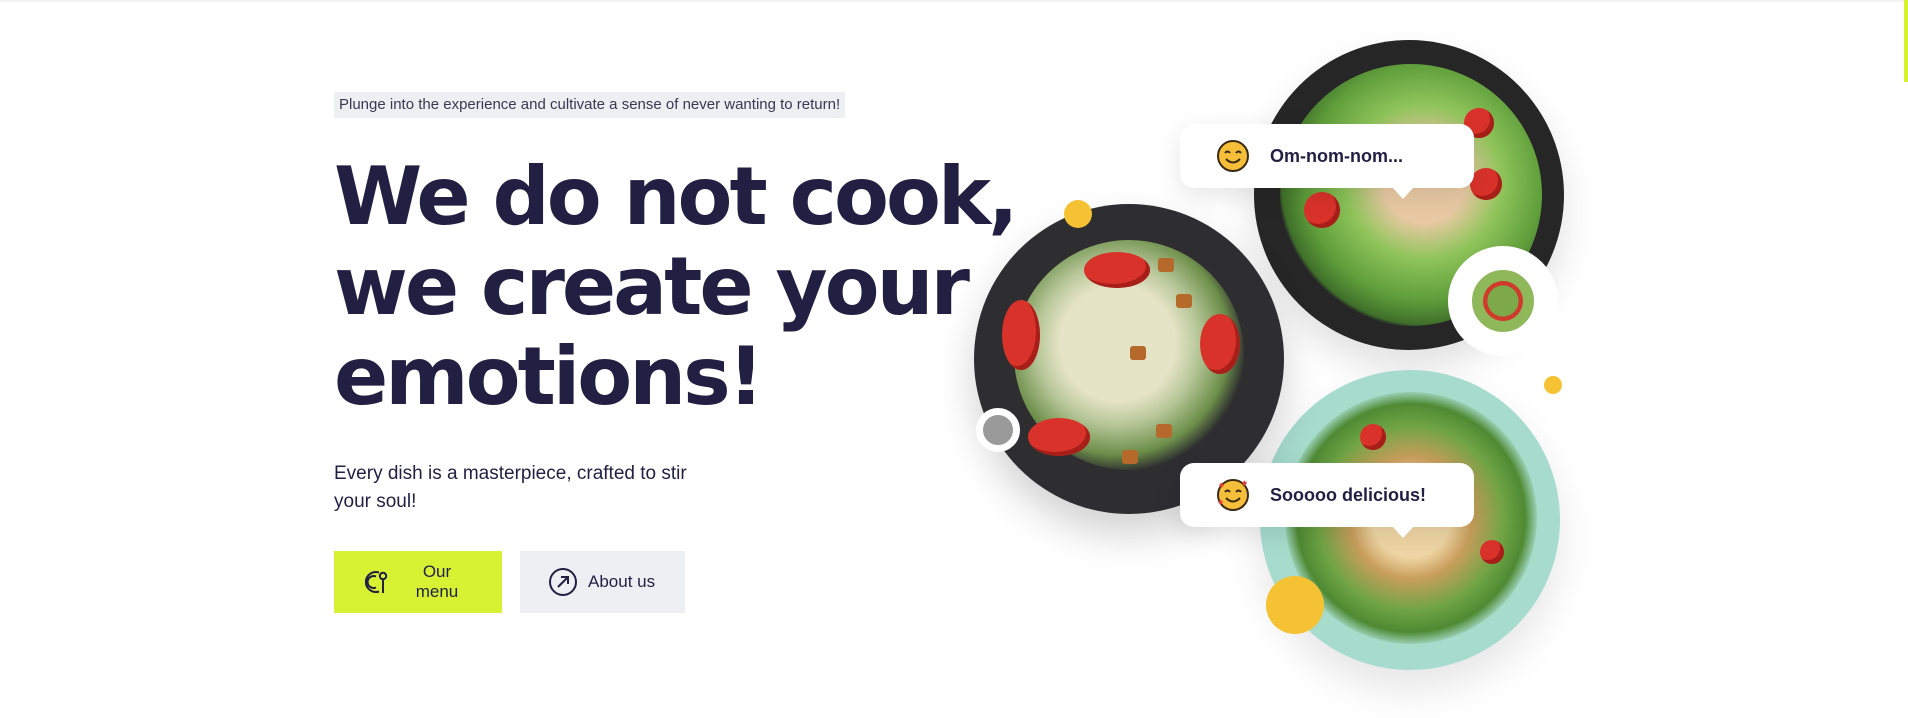  Describe the element at coordinates (1348, 494) in the screenshot. I see `bubble-text: Sooooo delicious!` at that location.